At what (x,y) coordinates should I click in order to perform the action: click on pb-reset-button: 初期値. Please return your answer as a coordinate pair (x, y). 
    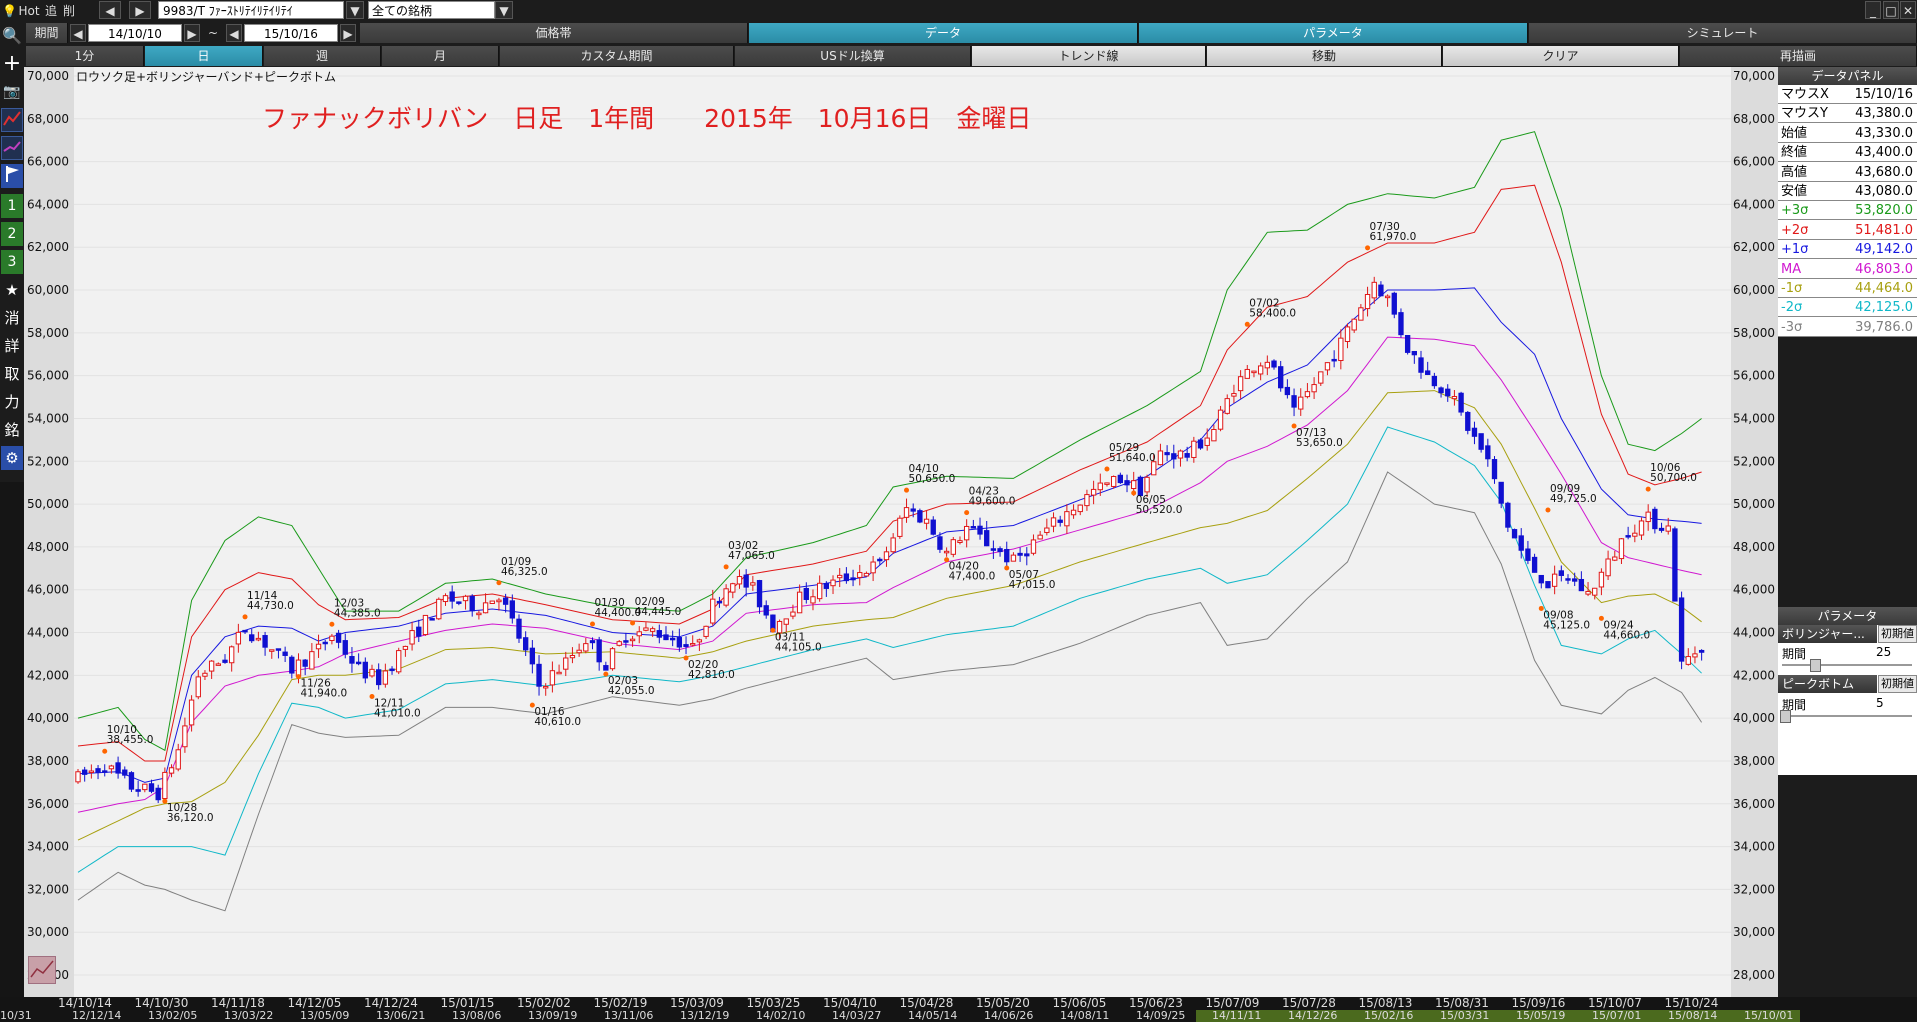
    Looking at the image, I should click on (1897, 684).